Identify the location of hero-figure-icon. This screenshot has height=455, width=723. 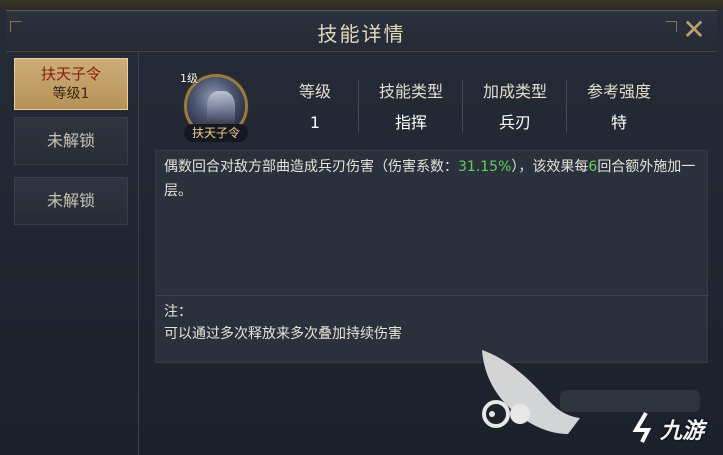
(221, 109).